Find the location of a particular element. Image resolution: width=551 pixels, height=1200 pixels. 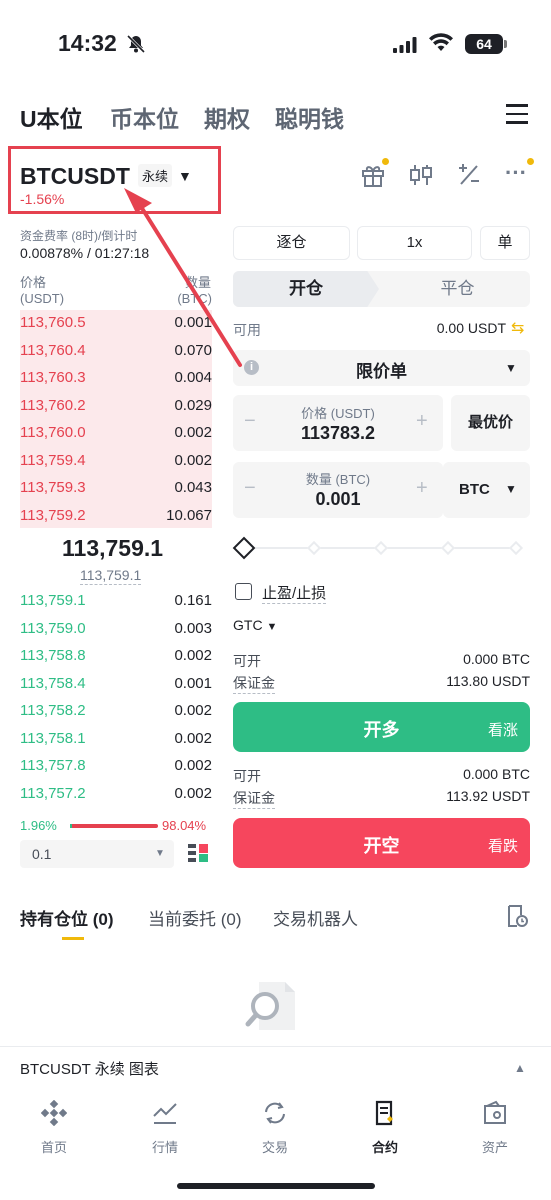

status-time: 14:32 is located at coordinates (87, 43).